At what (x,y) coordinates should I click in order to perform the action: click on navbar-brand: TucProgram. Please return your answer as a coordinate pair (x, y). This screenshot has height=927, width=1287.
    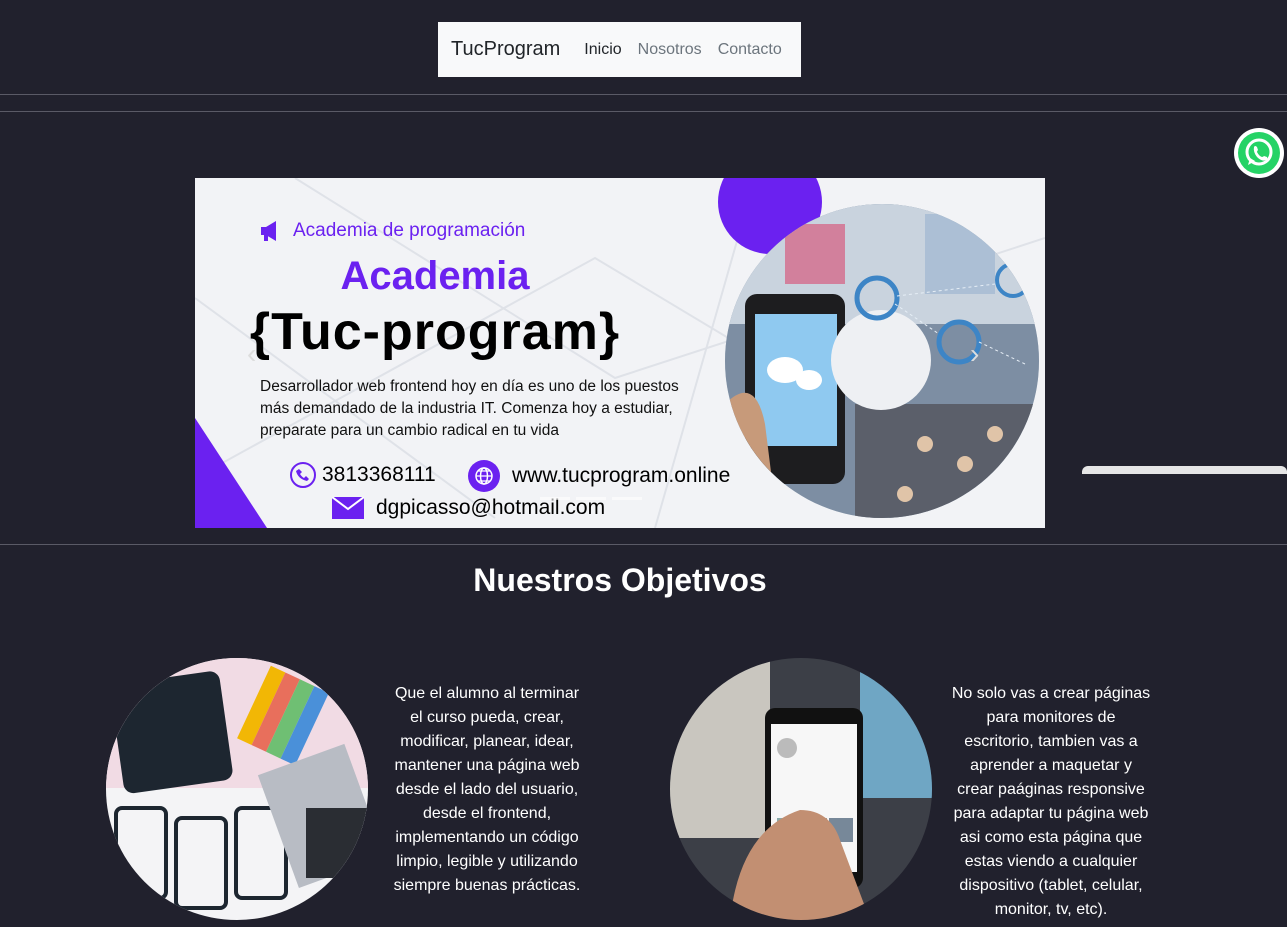
    Looking at the image, I should click on (505, 49).